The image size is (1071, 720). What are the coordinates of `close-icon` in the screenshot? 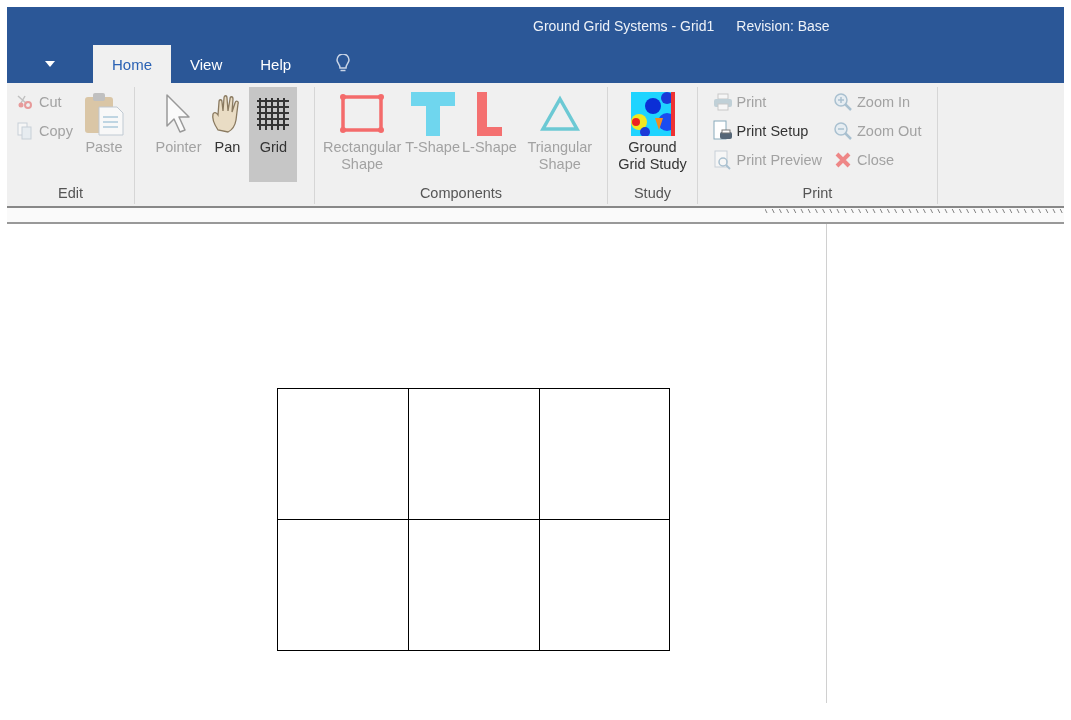 It's located at (842, 159).